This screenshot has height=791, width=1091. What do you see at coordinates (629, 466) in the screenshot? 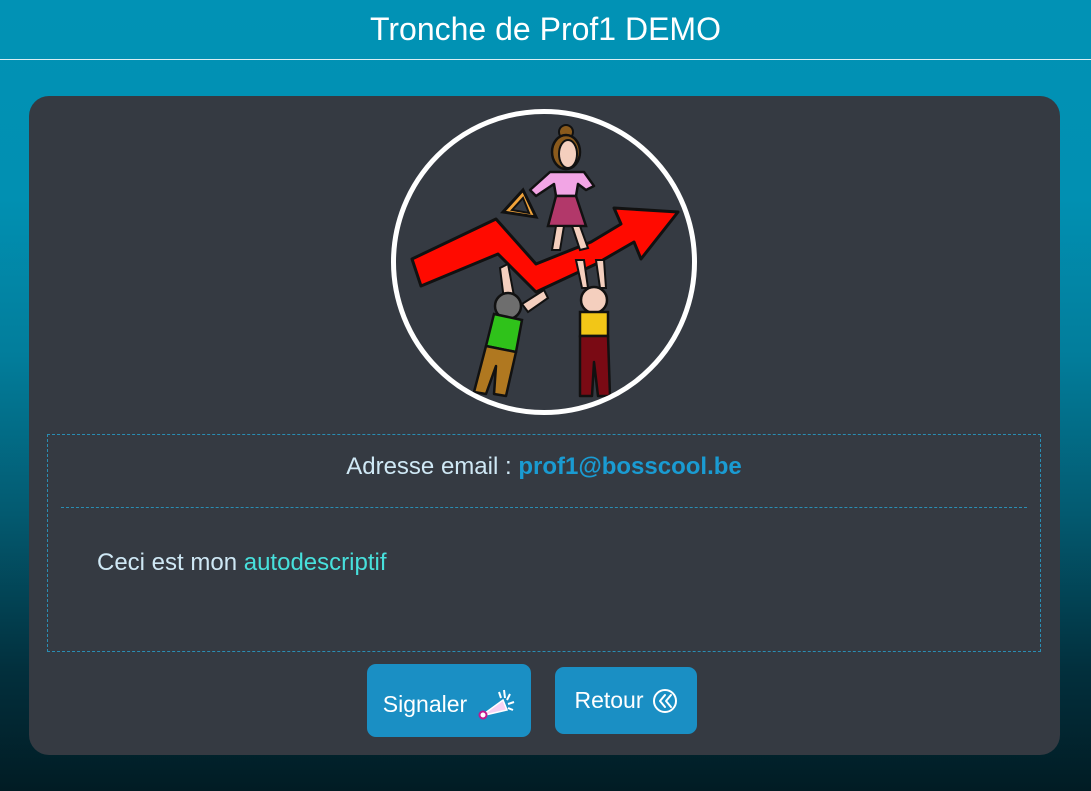
I see `email-value: prof1@bosscool.be` at bounding box center [629, 466].